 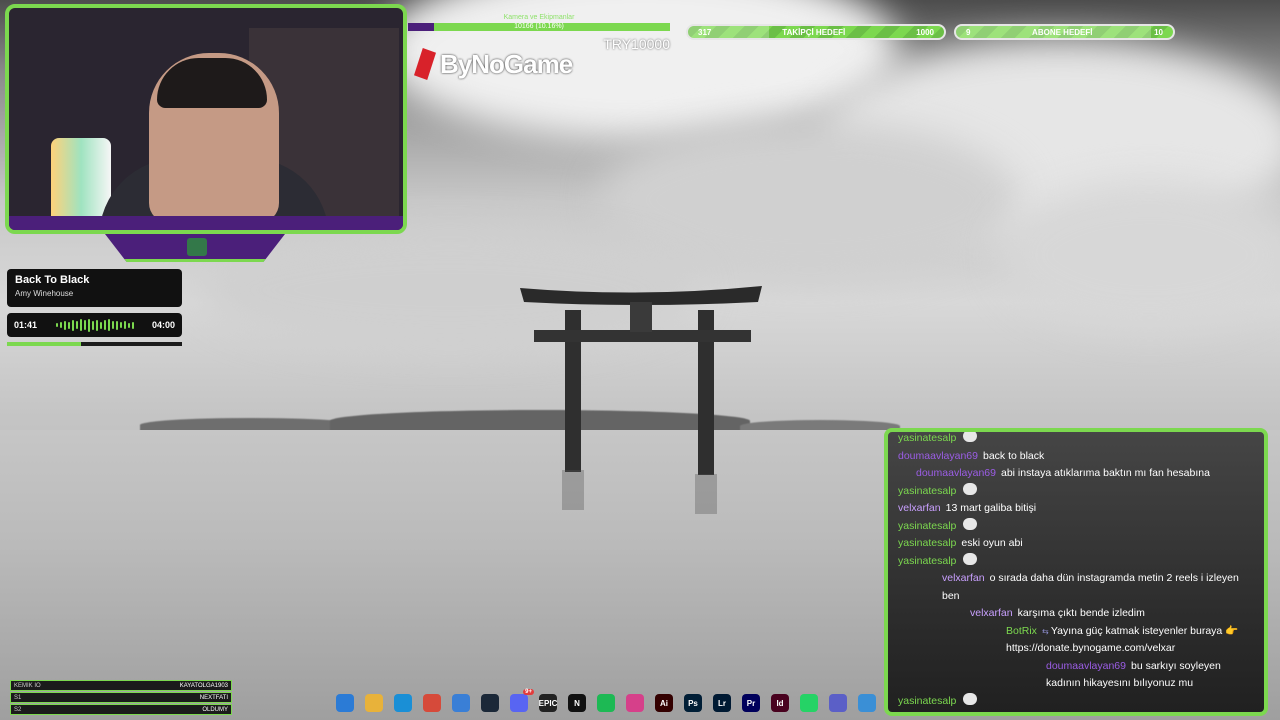 I want to click on now-playing-timeline: 01:41 04:00, so click(x=94, y=325).